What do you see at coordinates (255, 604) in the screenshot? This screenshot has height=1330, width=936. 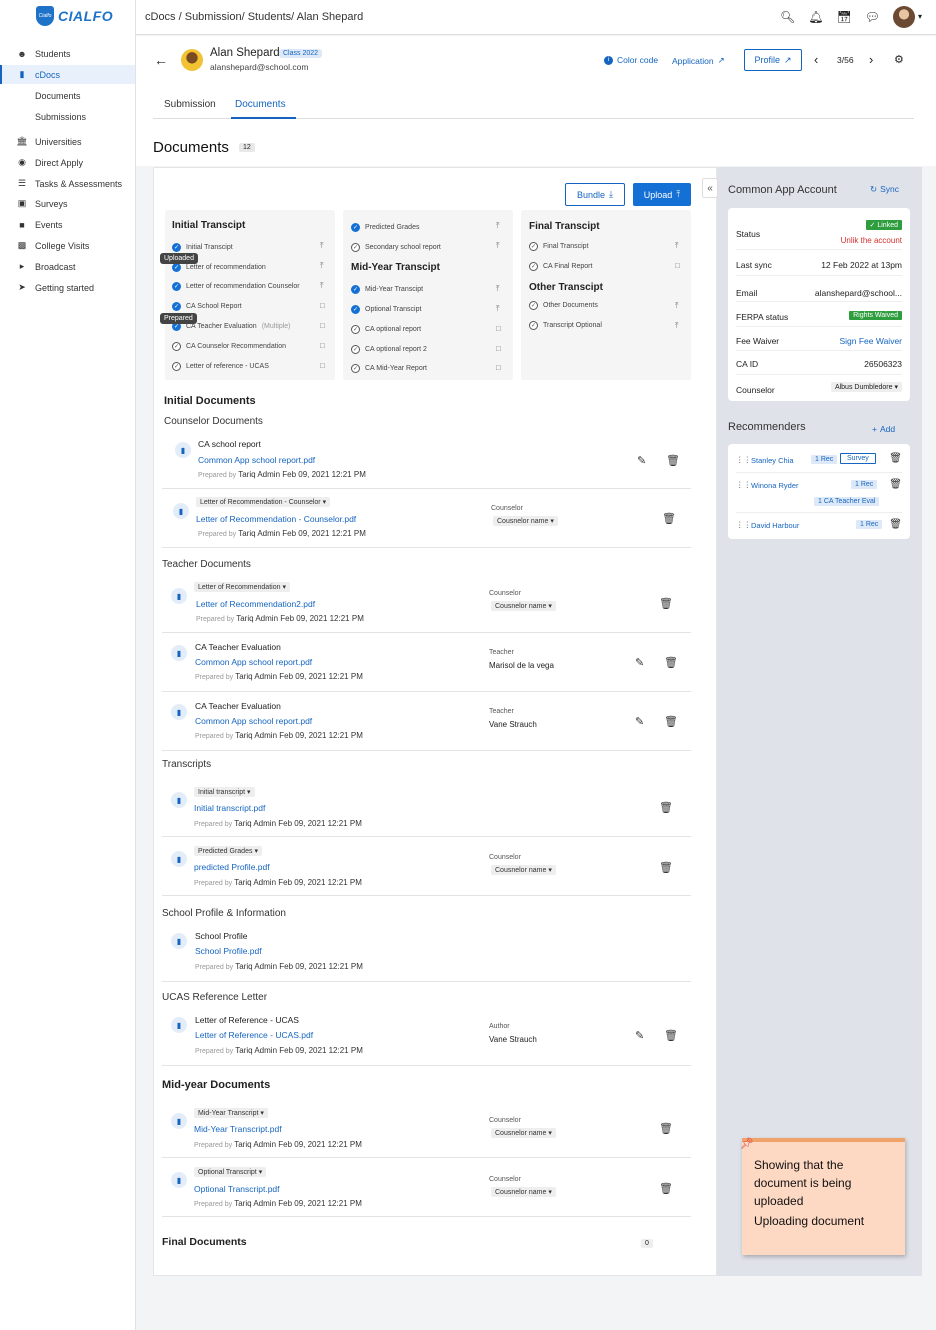 I see `document-link: Letter of Recommendation2.pdf` at bounding box center [255, 604].